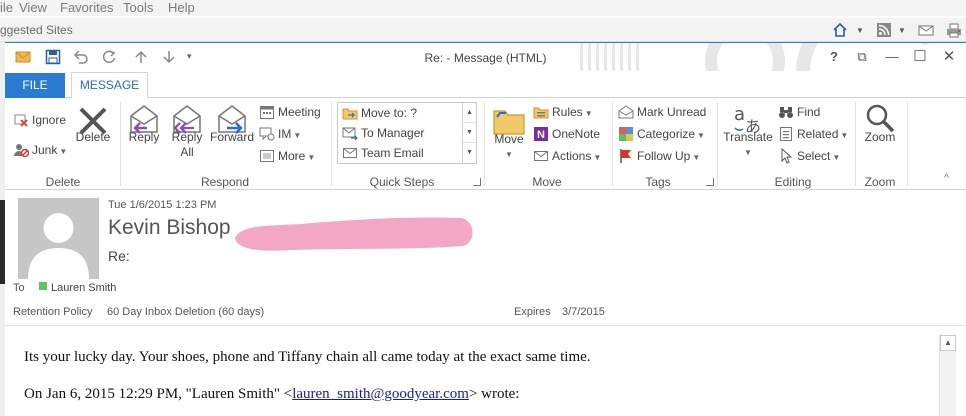  What do you see at coordinates (181, 7) in the screenshot?
I see `ie-menu-help: Help` at bounding box center [181, 7].